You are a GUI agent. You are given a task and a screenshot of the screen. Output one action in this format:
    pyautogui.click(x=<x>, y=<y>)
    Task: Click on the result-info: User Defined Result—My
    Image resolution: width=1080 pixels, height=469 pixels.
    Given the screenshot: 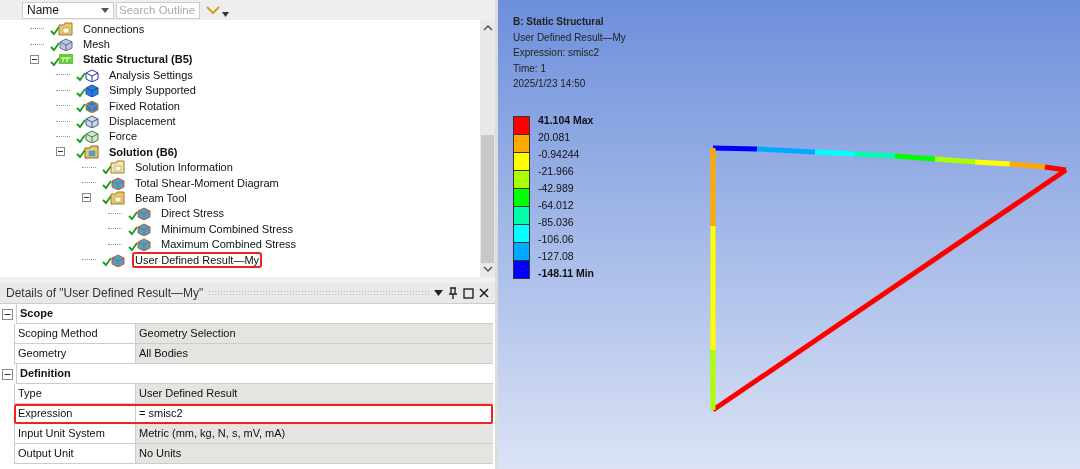 What is the action you would take?
    pyautogui.click(x=569, y=38)
    